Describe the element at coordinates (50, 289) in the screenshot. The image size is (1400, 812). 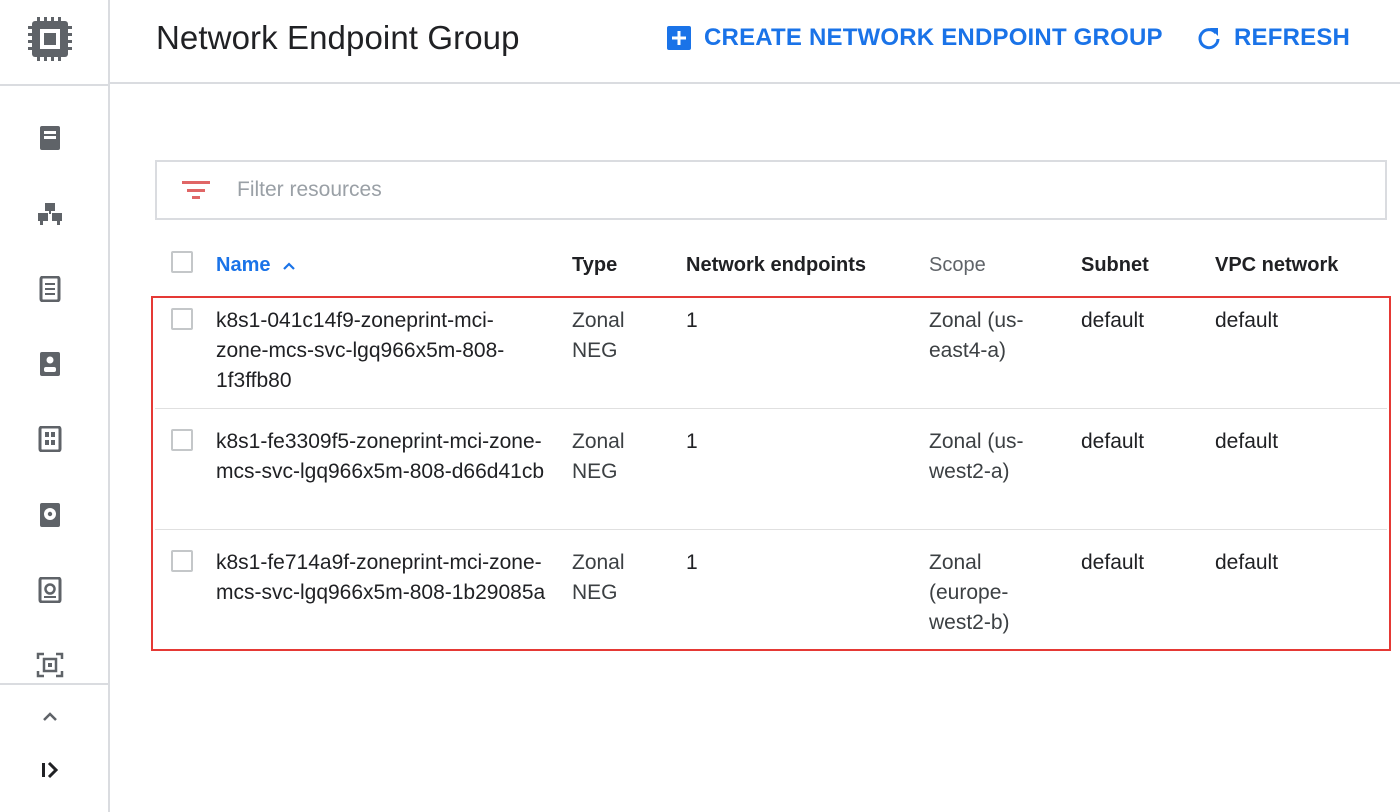
I see `instance-template-icon` at that location.